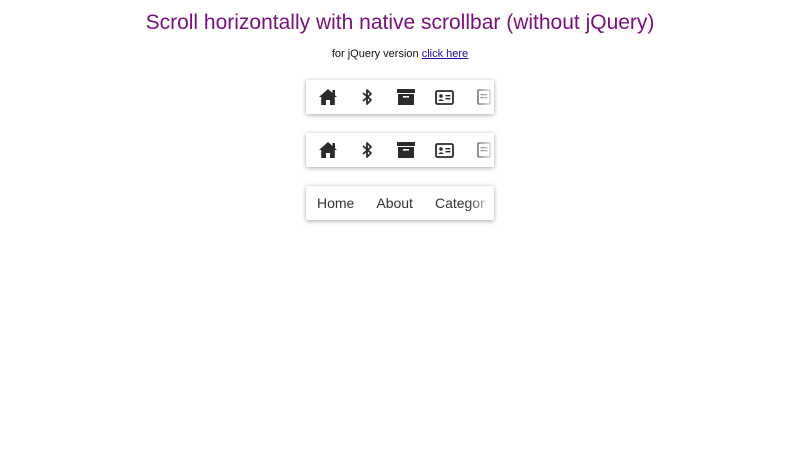 This screenshot has height=450, width=800. What do you see at coordinates (445, 54) in the screenshot?
I see `jquery-version-link: click here` at bounding box center [445, 54].